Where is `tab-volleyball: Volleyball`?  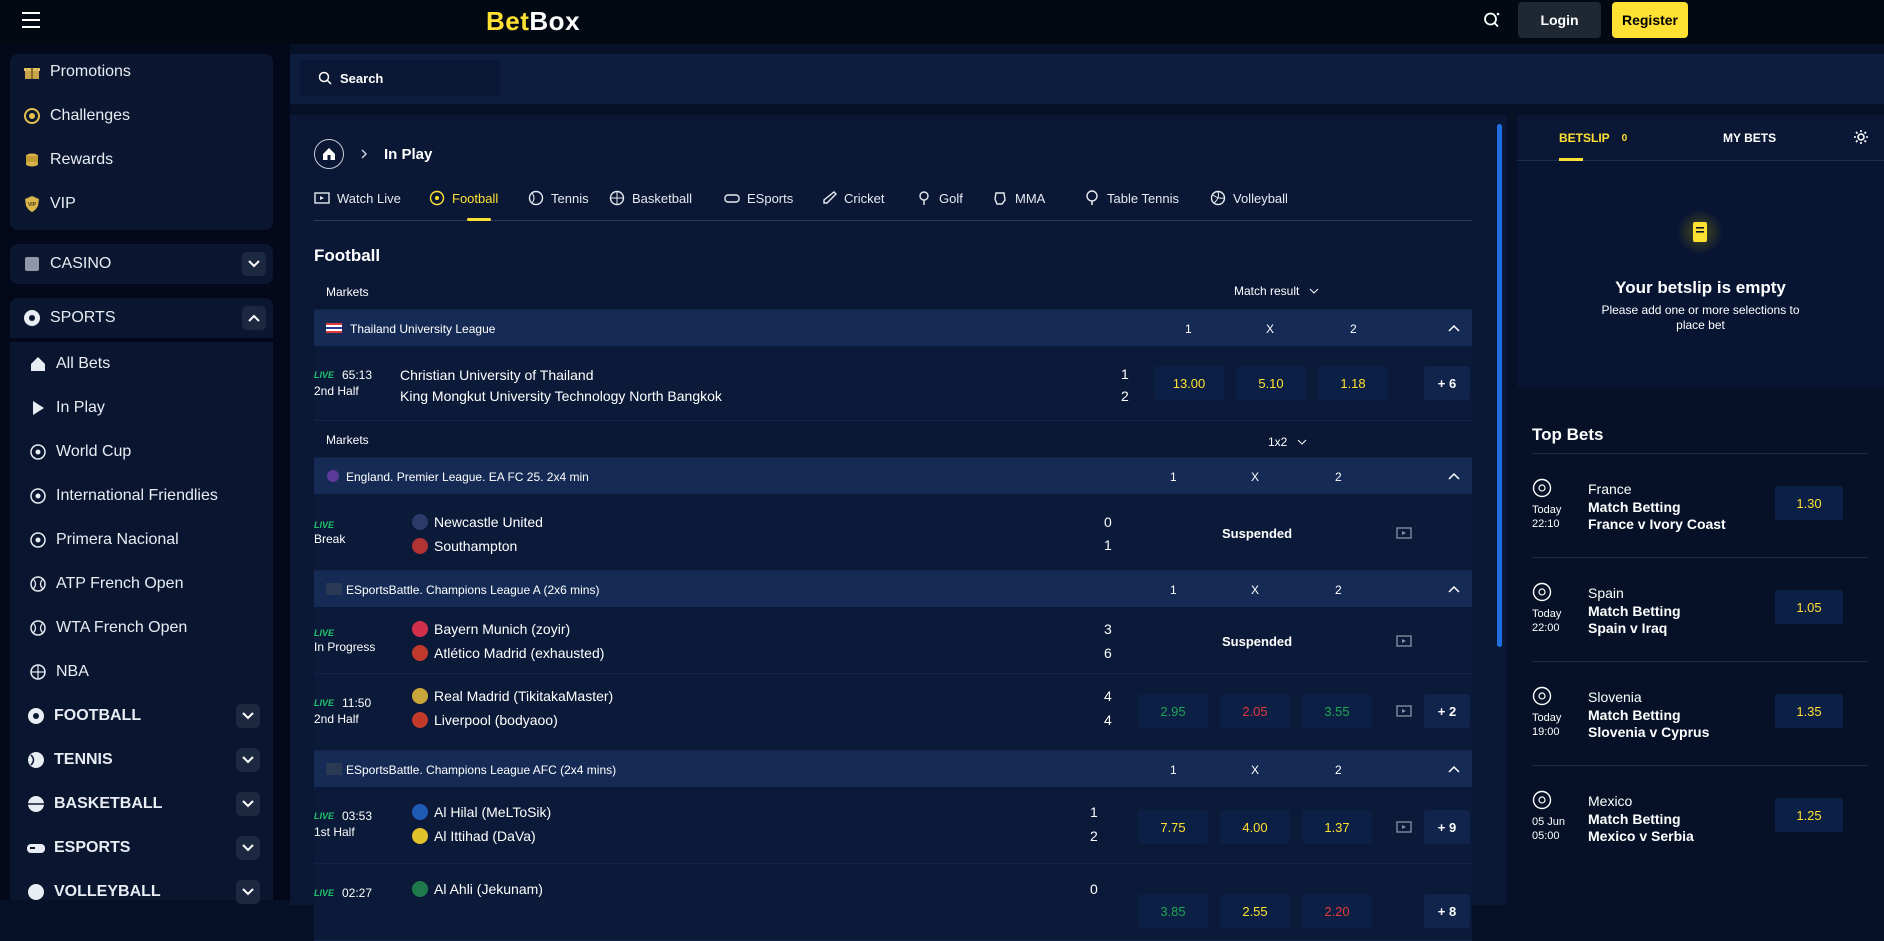
tab-volleyball: Volleyball is located at coordinates (1249, 198).